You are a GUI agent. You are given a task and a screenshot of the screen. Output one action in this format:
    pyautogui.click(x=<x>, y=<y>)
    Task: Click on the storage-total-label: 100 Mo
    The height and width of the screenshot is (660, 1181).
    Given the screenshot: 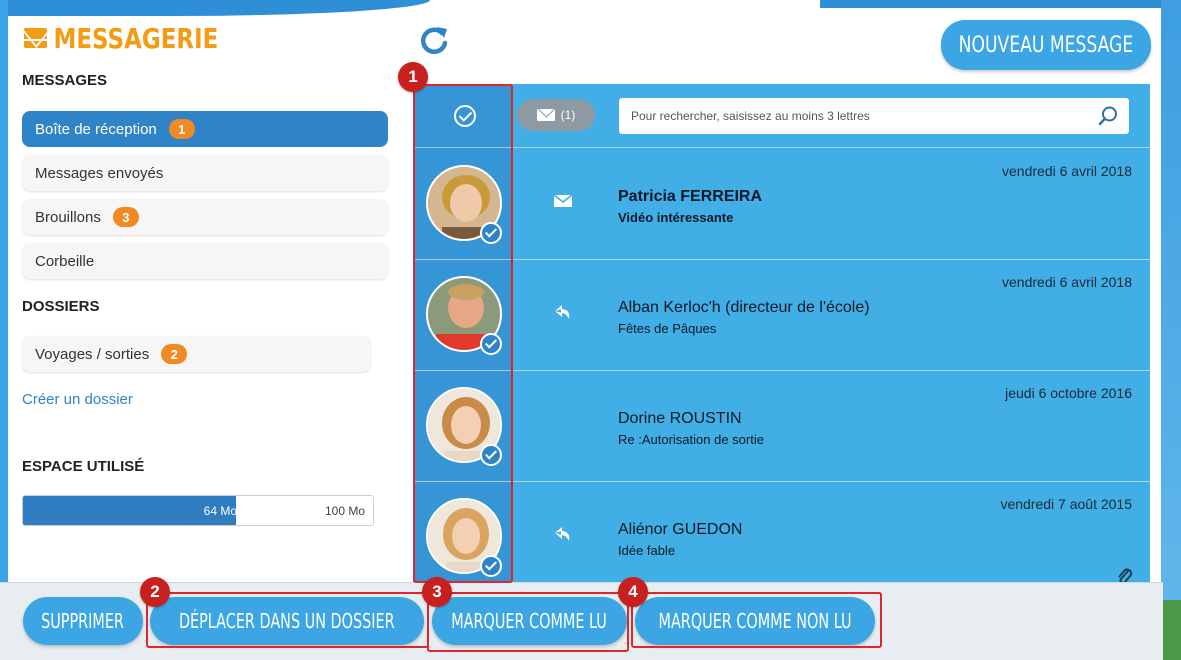 What is the action you would take?
    pyautogui.click(x=344, y=511)
    